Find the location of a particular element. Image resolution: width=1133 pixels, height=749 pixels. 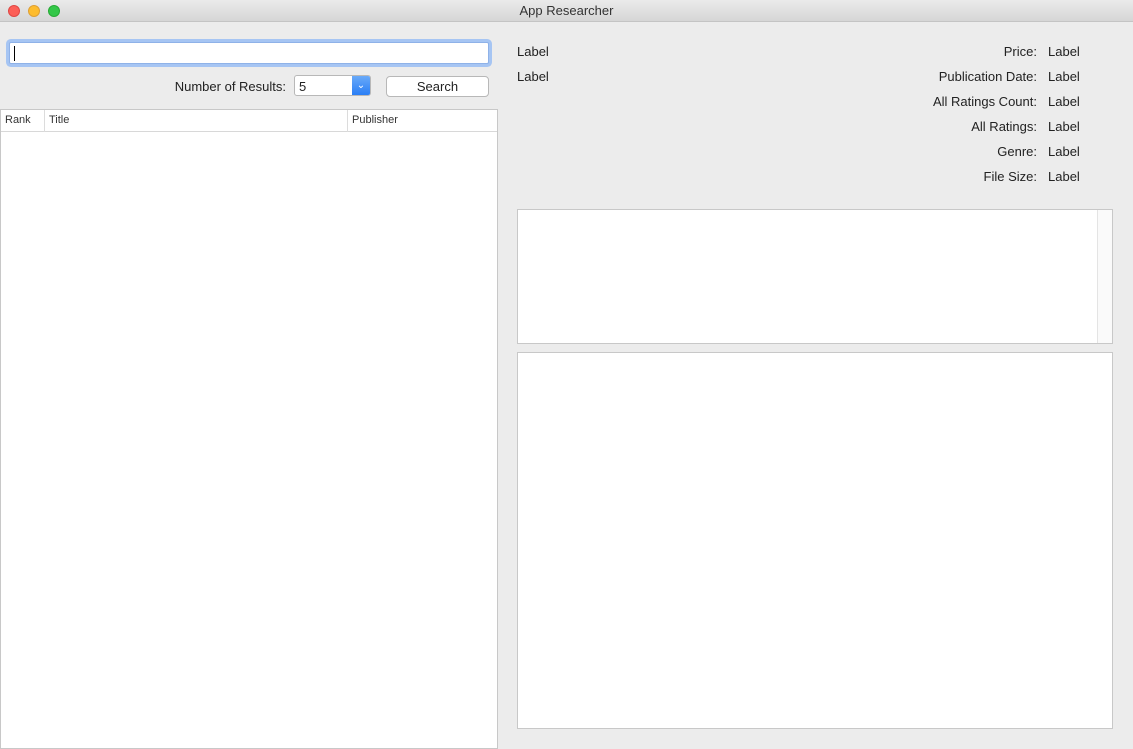

zoom-window-button is located at coordinates (54, 11).